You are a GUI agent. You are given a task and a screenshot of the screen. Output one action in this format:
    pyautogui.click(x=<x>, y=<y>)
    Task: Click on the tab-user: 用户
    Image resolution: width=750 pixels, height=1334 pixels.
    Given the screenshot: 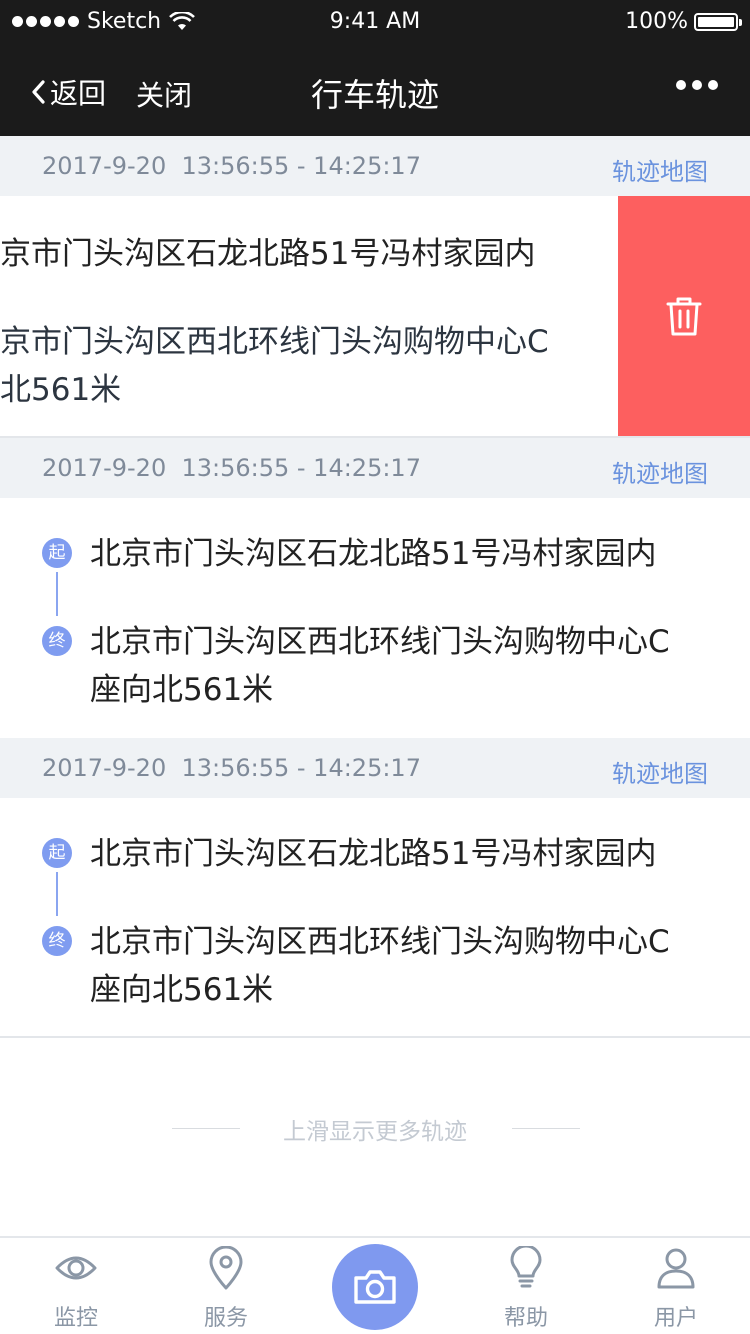 What is the action you would take?
    pyautogui.click(x=676, y=1286)
    